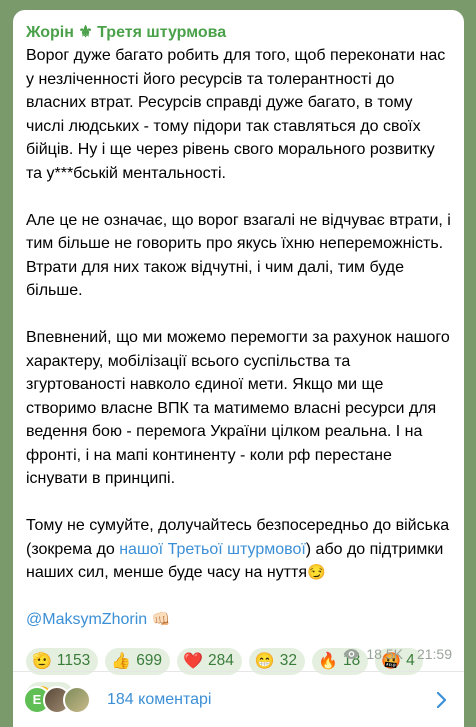  What do you see at coordinates (86, 619) in the screenshot?
I see `author-handle-link: @MaksymZhorin` at bounding box center [86, 619].